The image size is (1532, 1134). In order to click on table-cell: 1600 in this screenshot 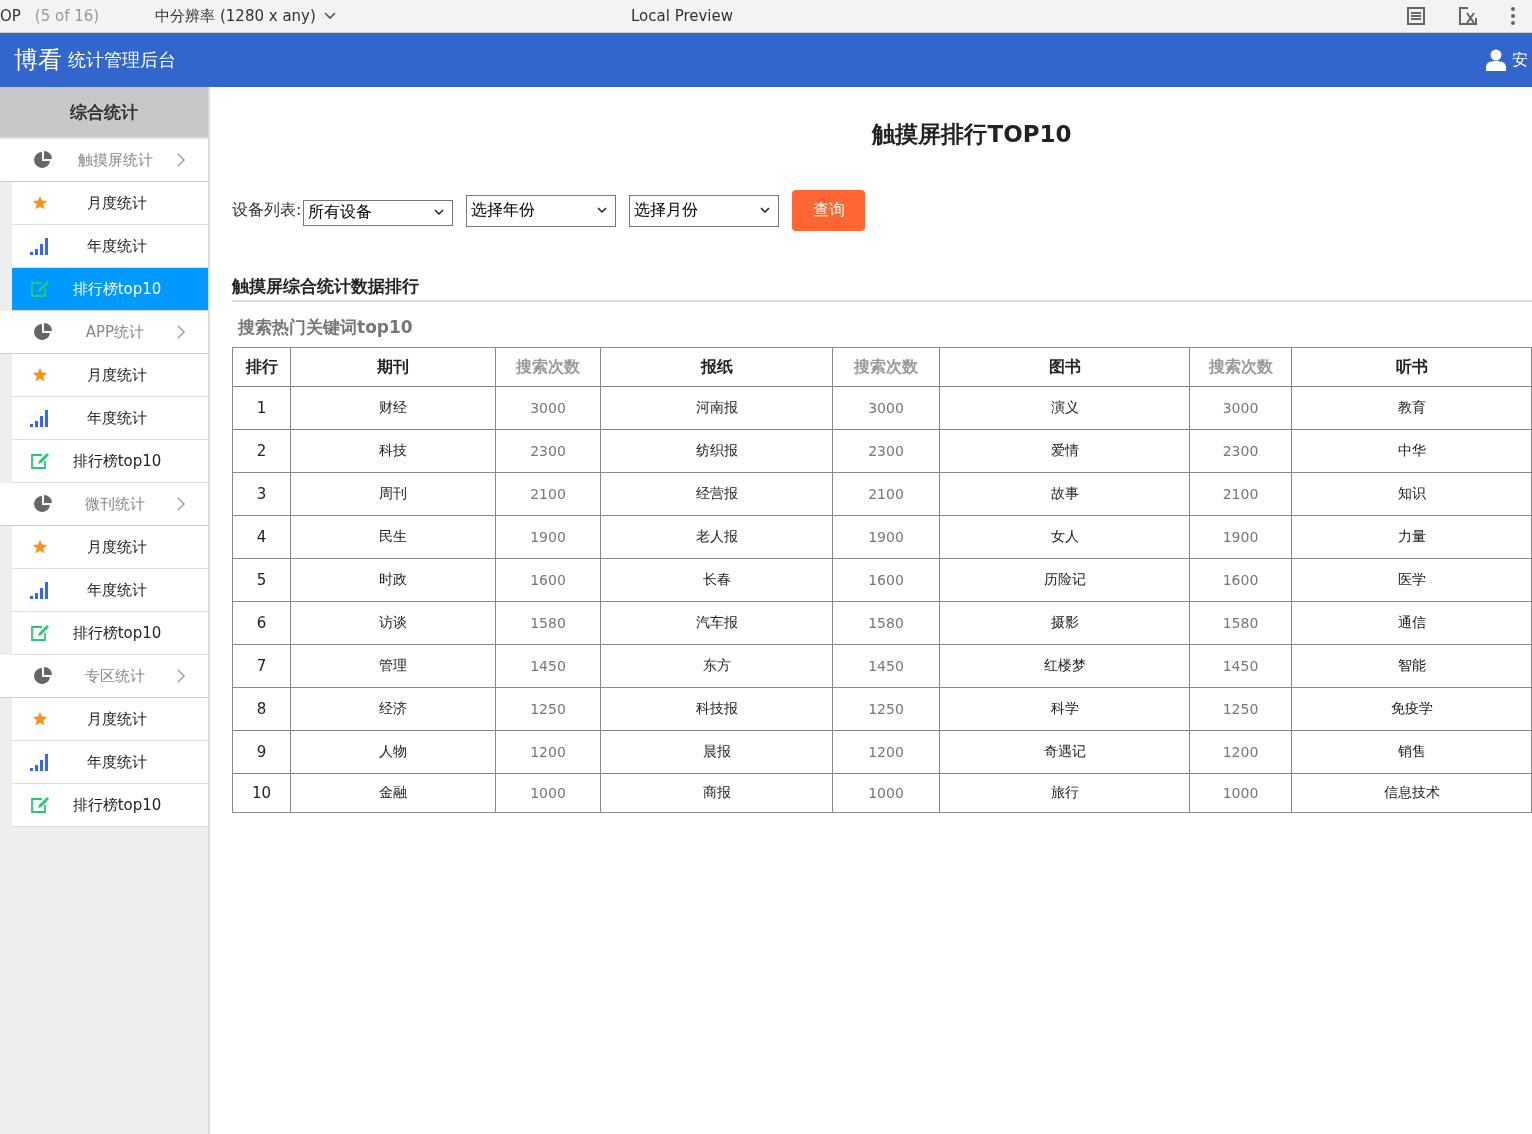, I will do `click(1240, 580)`.